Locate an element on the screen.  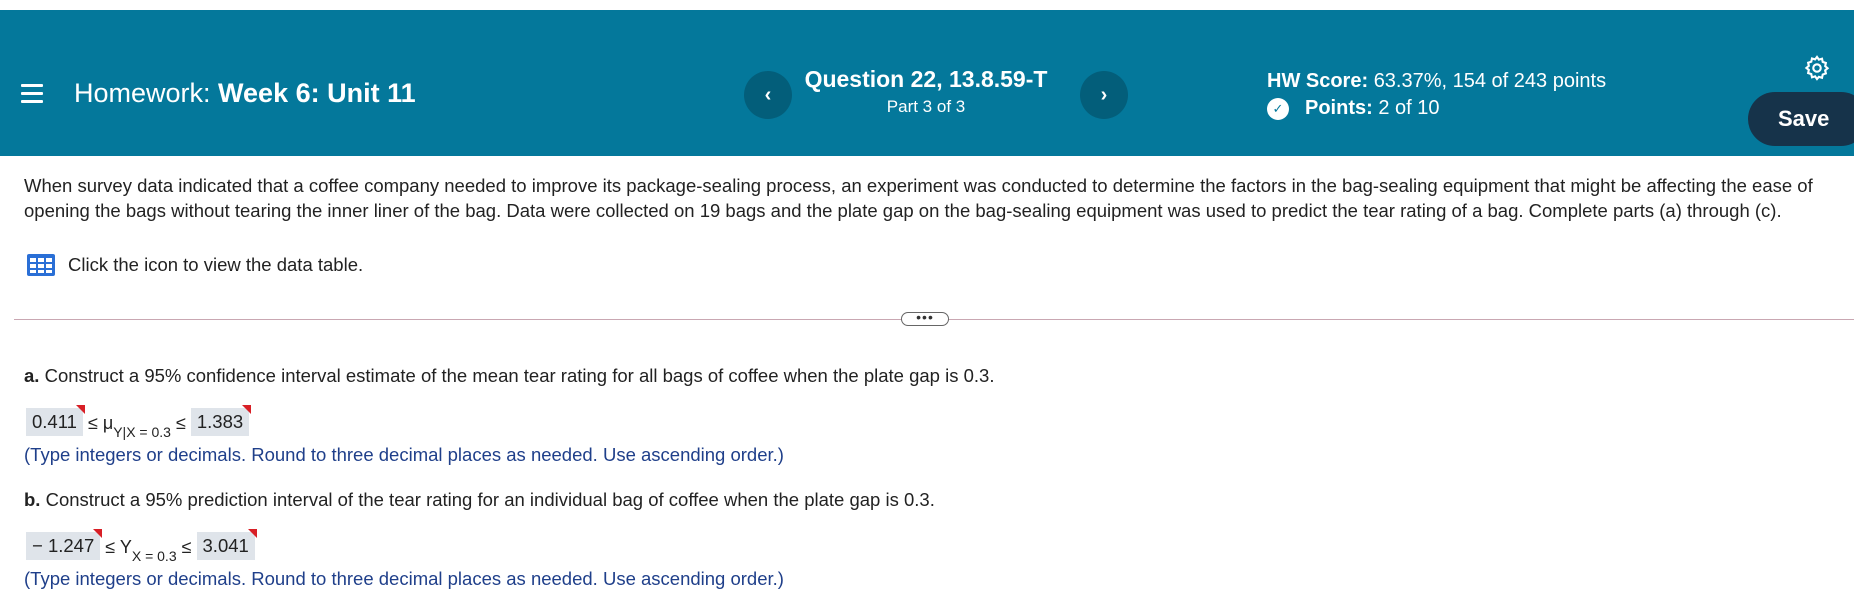
save-label: Save is located at coordinates (1804, 118).